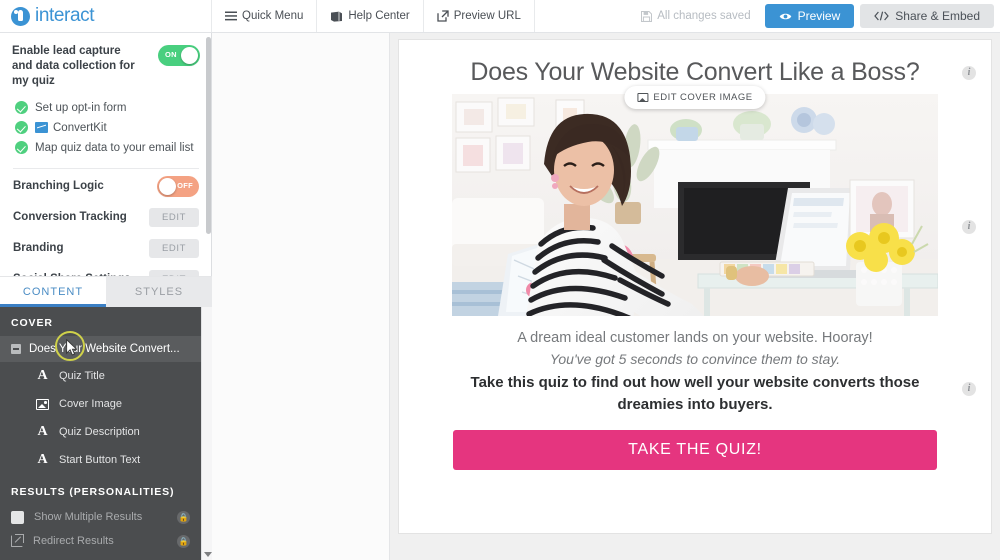  Describe the element at coordinates (882, 16) in the screenshot. I see `code-brackets-icon` at that location.